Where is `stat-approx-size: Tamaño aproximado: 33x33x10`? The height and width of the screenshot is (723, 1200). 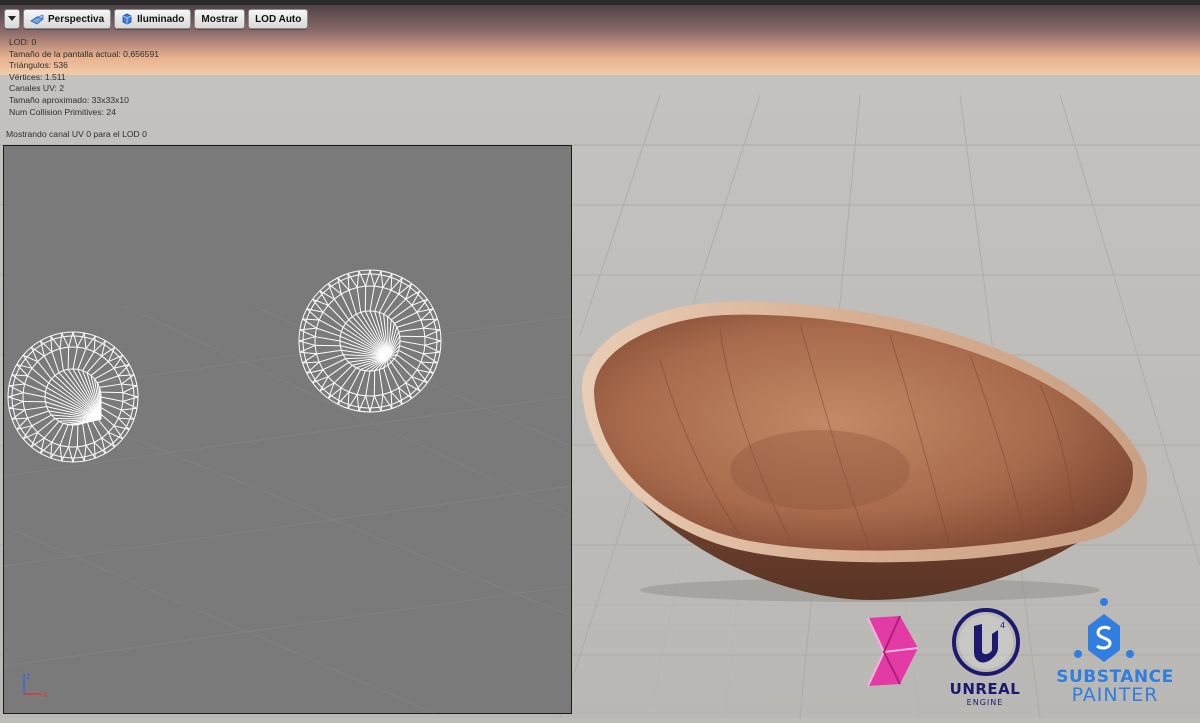
stat-approx-size: Tamaño aproximado: 33x33x10 is located at coordinates (84, 101).